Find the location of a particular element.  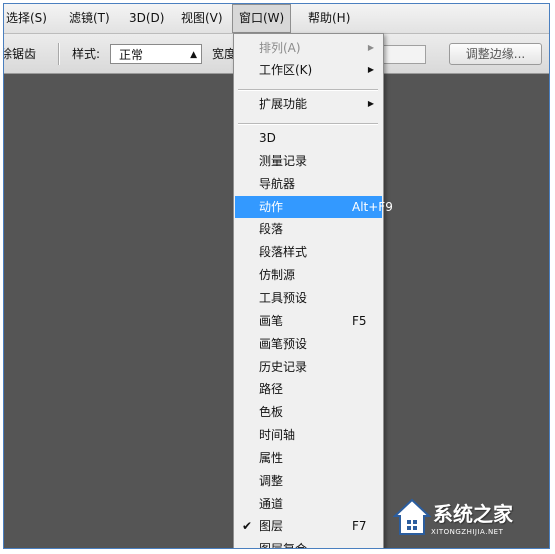

menu-item-label: 历史记录 is located at coordinates (283, 366).